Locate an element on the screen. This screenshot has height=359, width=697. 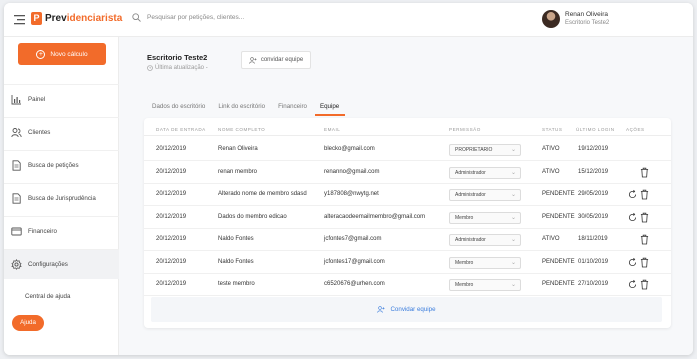
sidebar-item-painel: Painel is located at coordinates (61, 99).